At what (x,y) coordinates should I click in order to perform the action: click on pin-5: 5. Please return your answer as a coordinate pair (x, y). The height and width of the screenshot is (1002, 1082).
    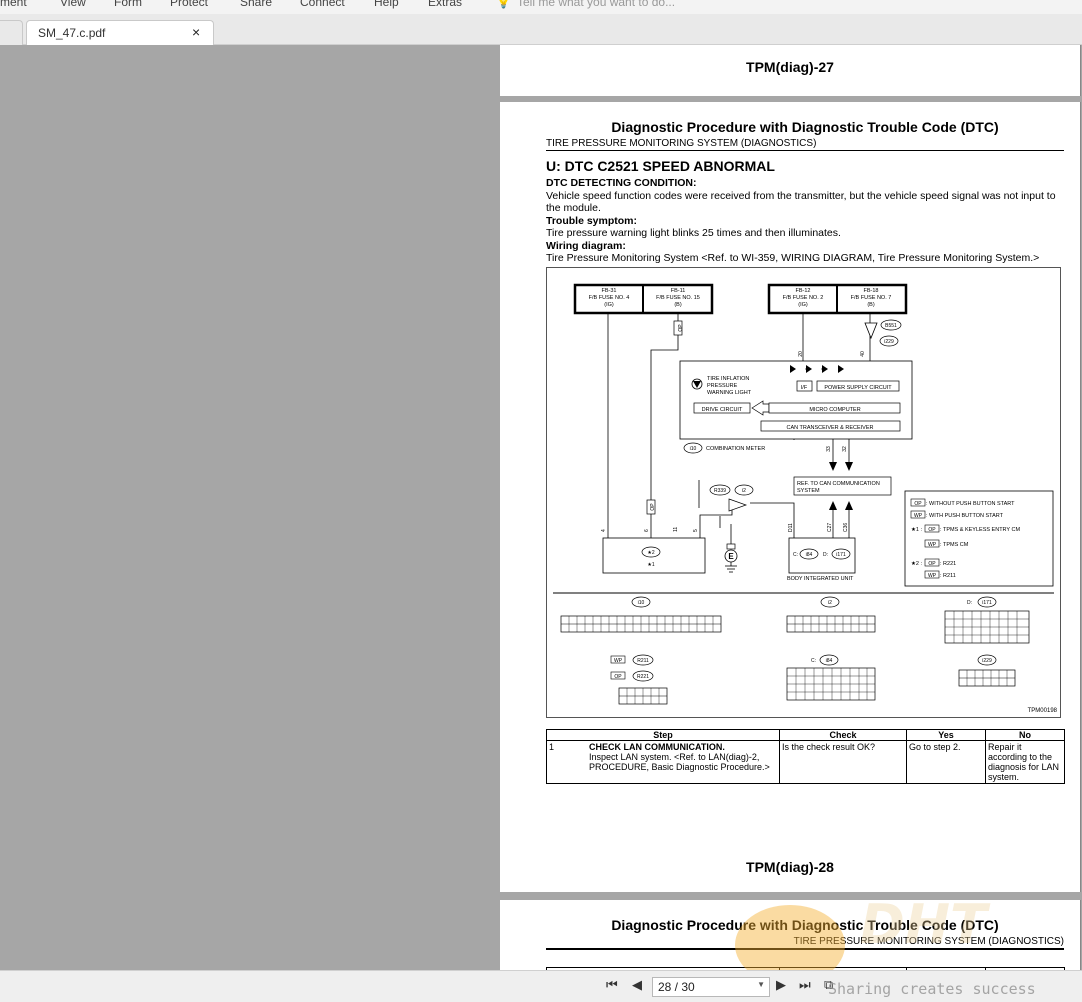
    Looking at the image, I should click on (696, 530).